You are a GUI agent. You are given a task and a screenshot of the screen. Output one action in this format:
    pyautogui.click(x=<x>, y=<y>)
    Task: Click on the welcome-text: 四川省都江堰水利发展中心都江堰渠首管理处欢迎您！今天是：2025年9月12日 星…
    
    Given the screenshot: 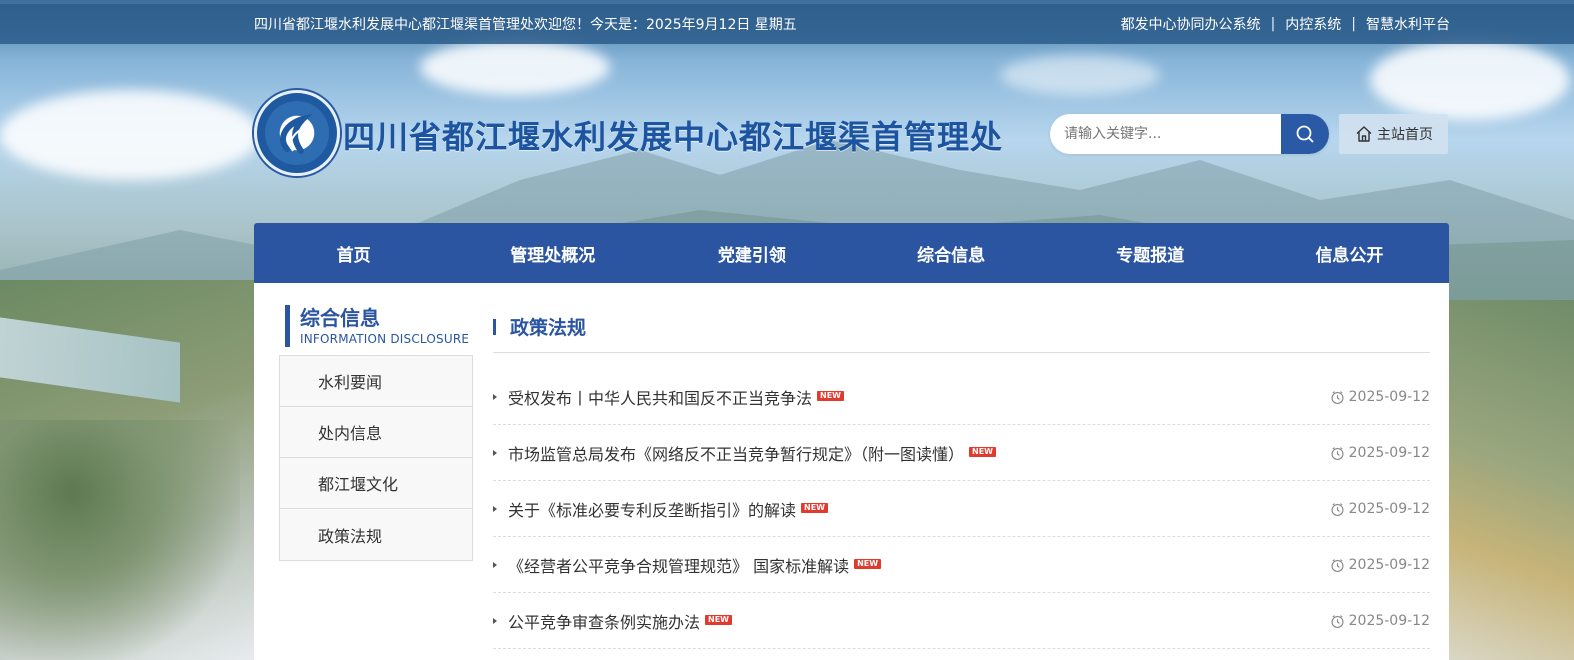 What is the action you would take?
    pyautogui.click(x=525, y=25)
    